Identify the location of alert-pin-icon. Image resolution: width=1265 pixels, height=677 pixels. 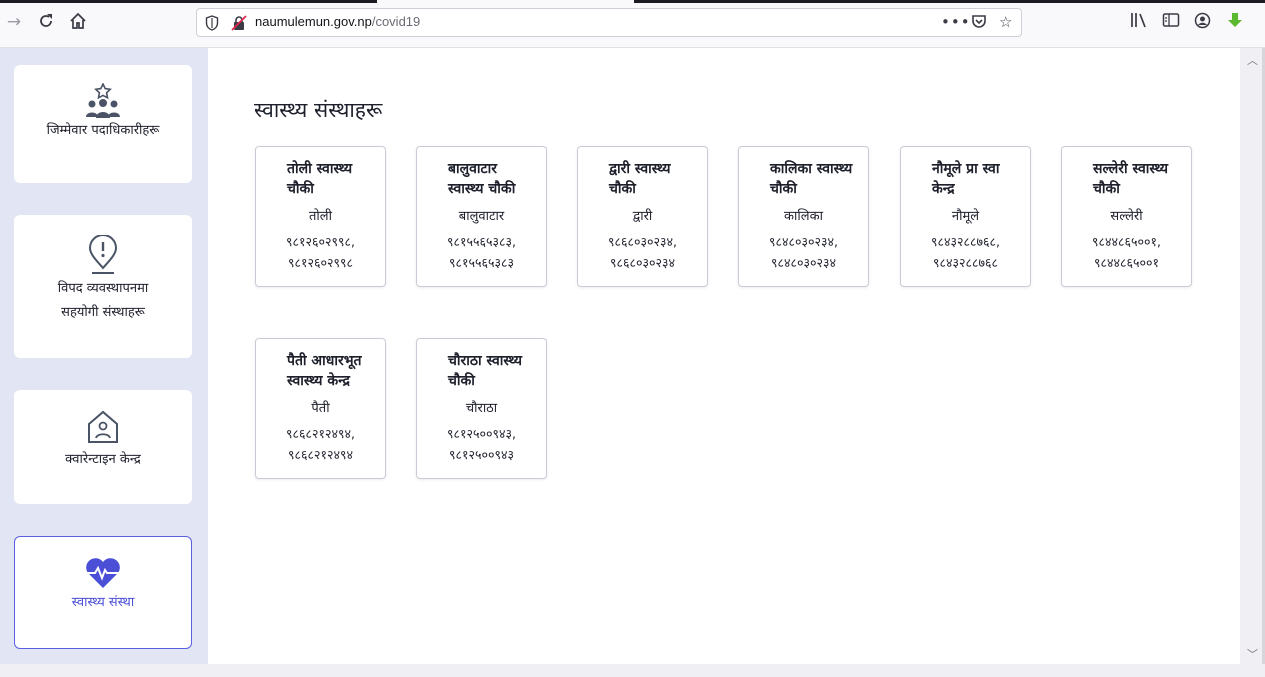
(103, 254).